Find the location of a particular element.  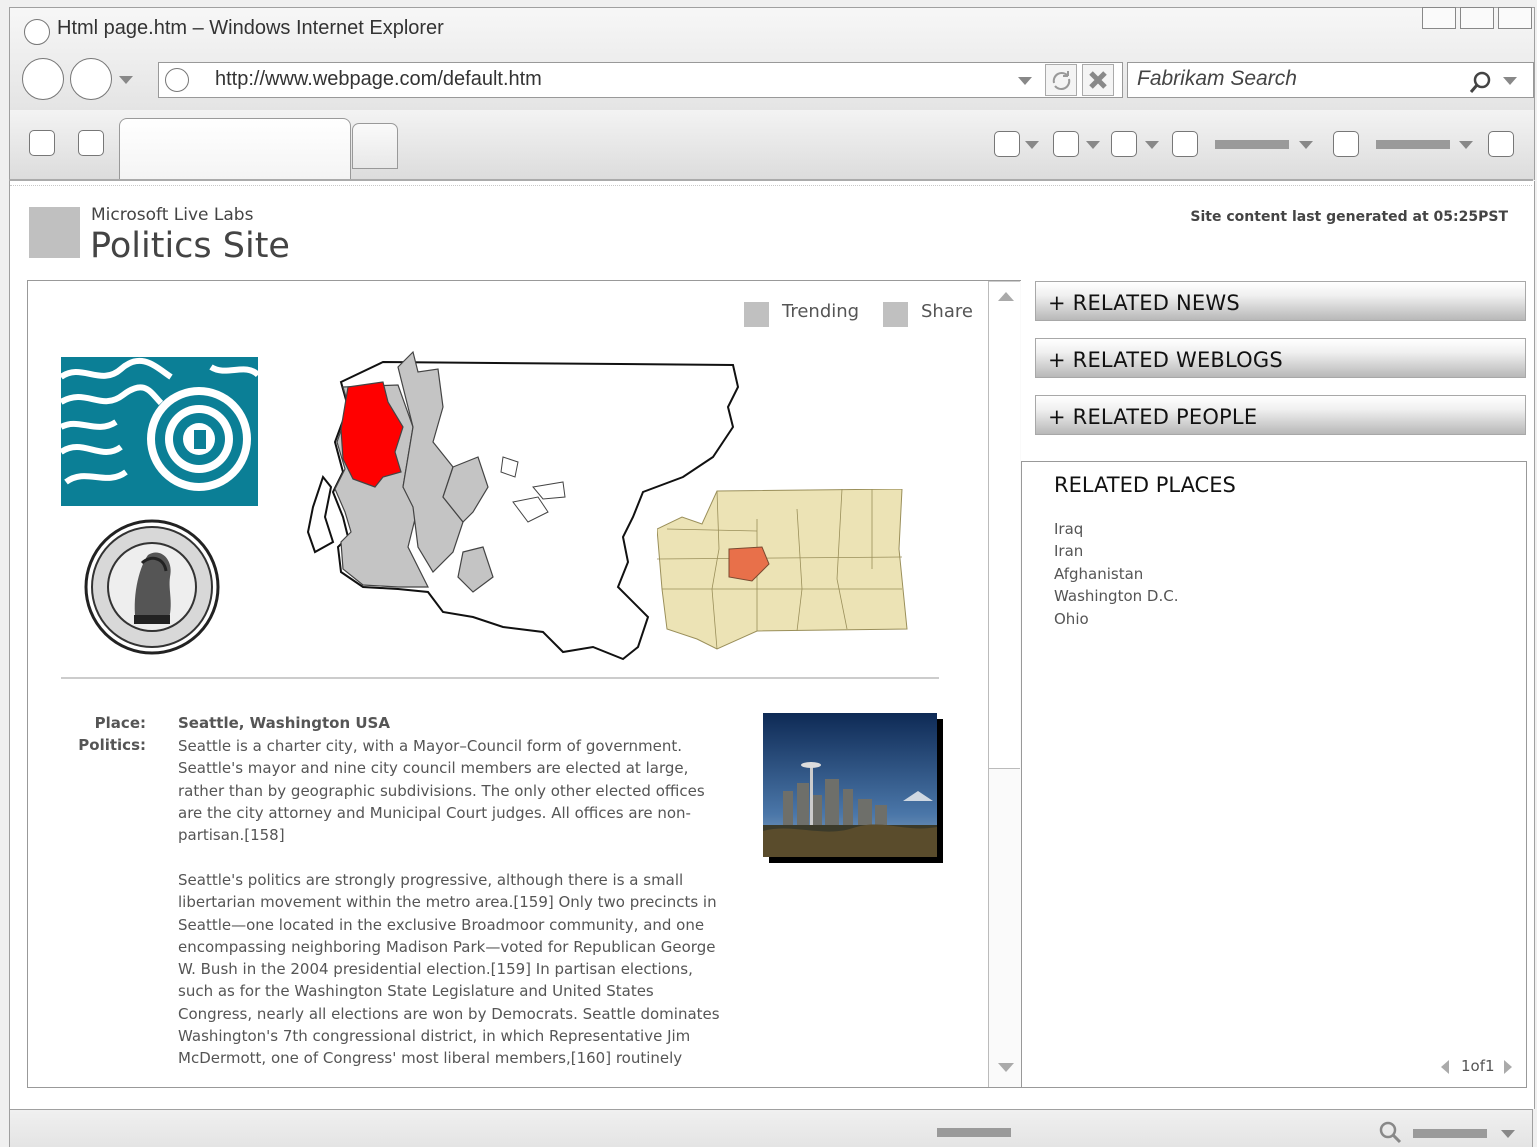

related-people-panel: + RELATED PEOPLE is located at coordinates (1280, 415).